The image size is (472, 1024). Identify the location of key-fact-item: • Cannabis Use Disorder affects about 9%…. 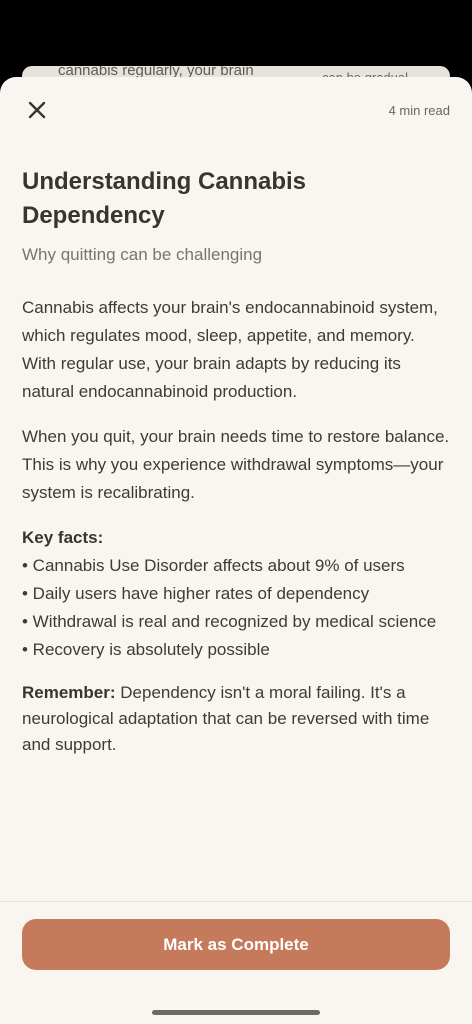
(213, 565).